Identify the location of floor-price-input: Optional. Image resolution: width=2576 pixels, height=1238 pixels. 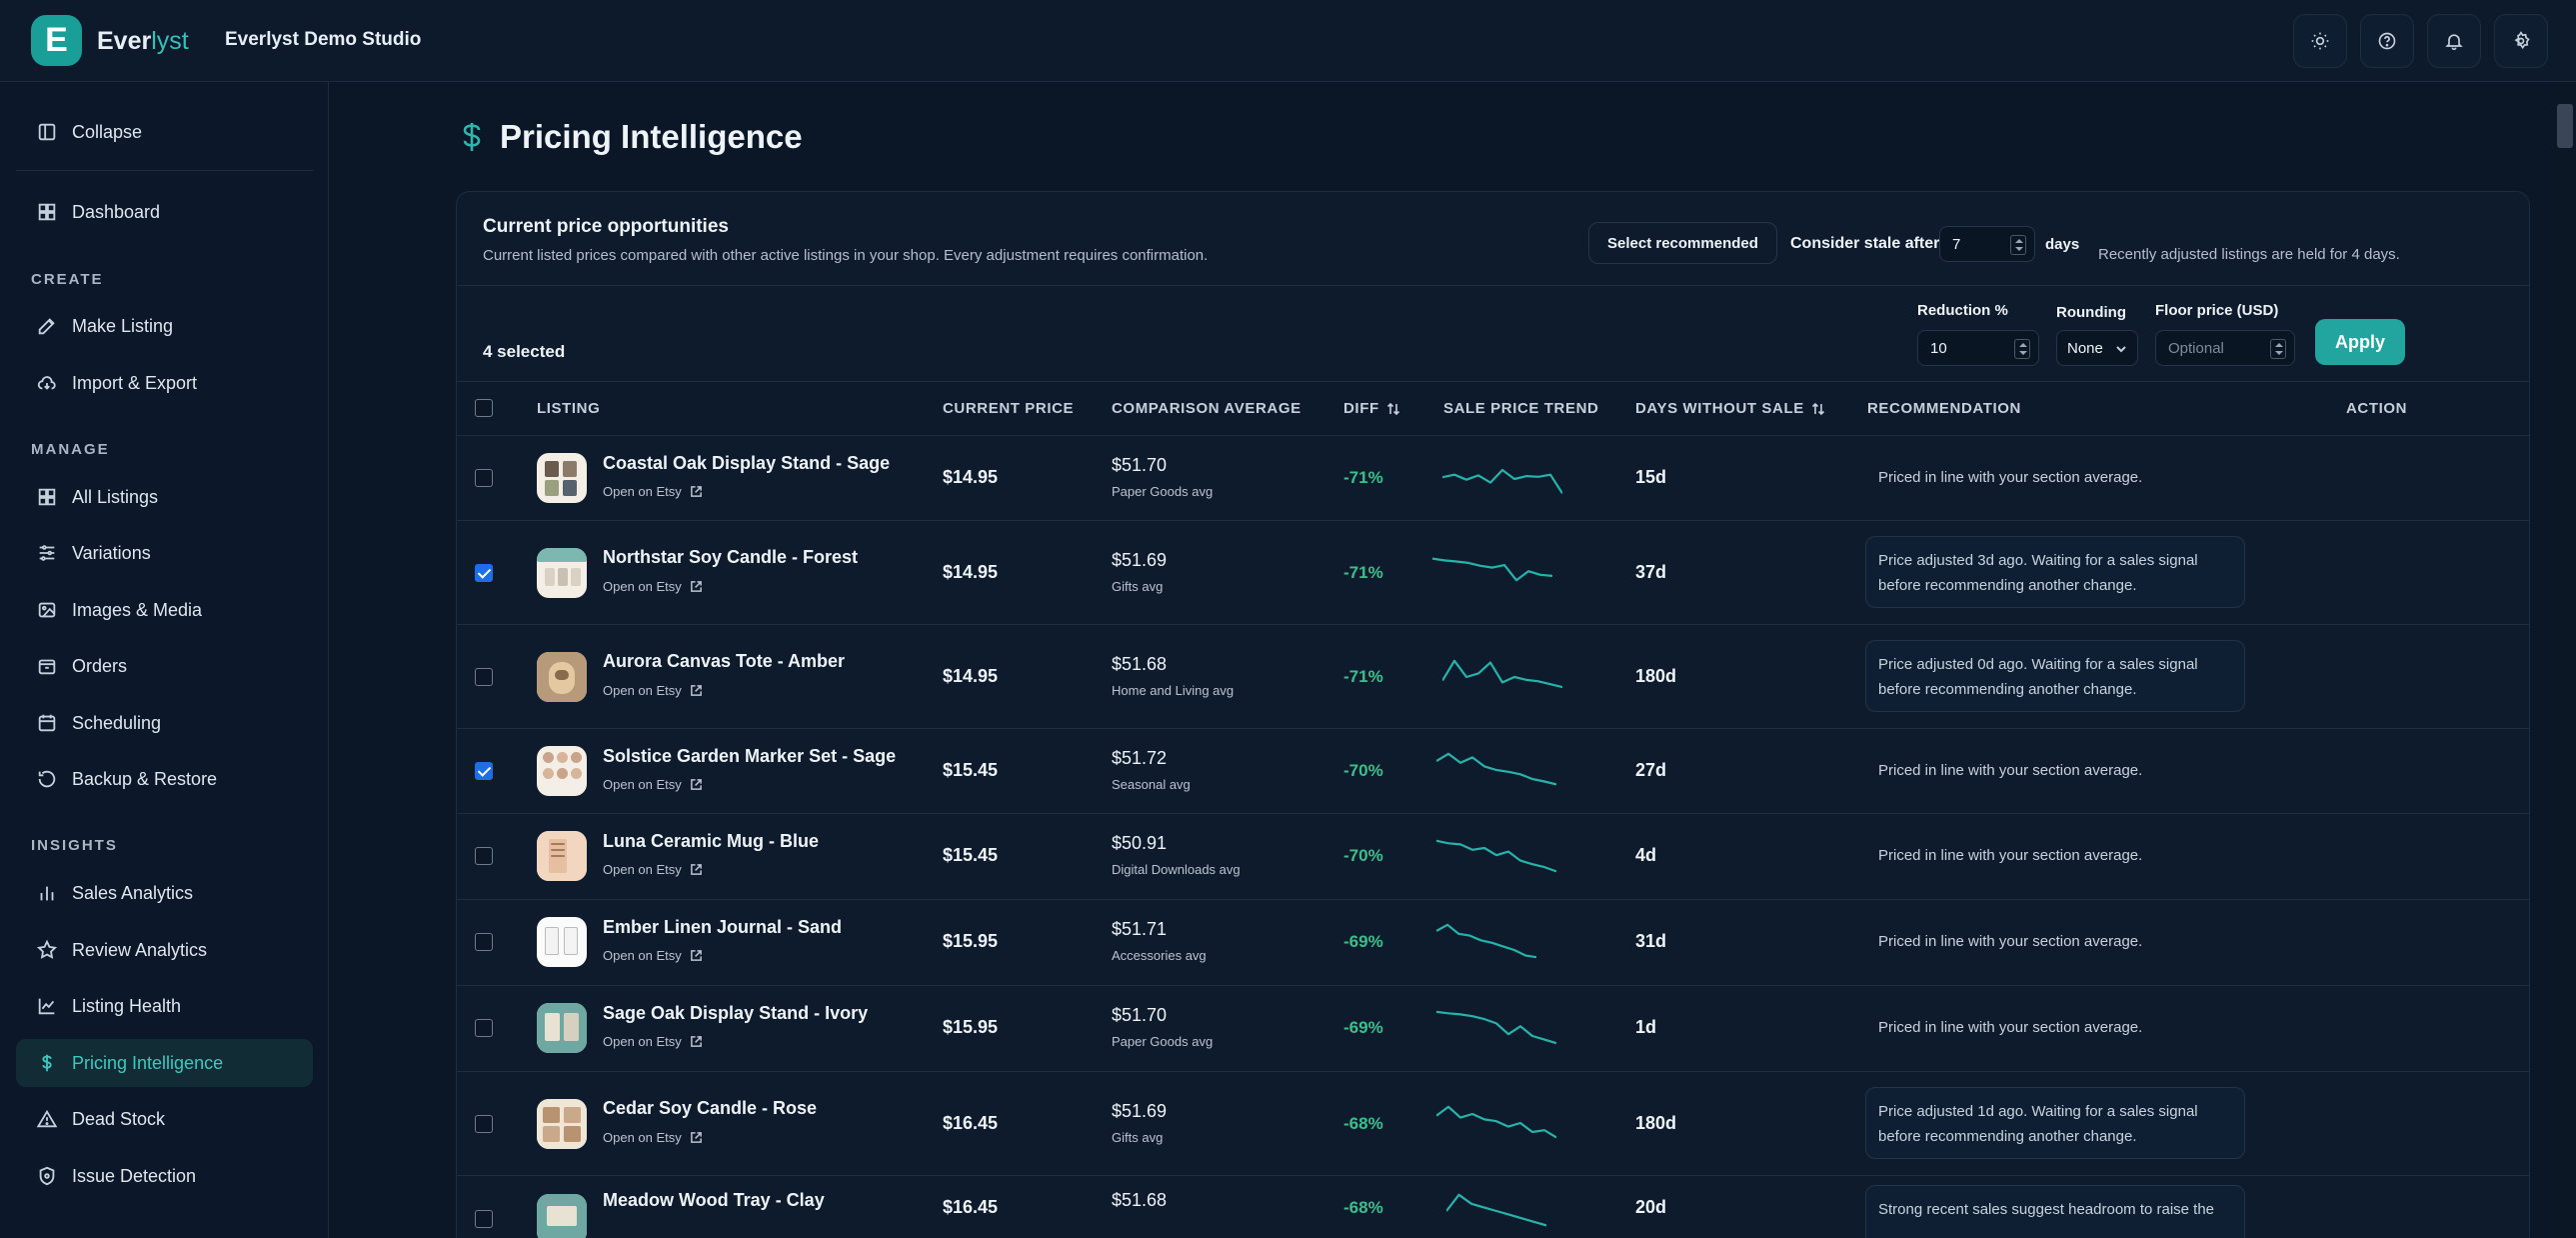
(2225, 348).